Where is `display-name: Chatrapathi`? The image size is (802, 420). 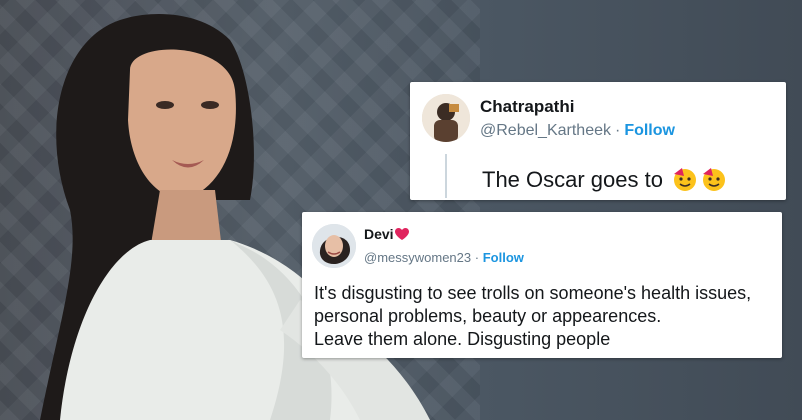 display-name: Chatrapathi is located at coordinates (527, 107).